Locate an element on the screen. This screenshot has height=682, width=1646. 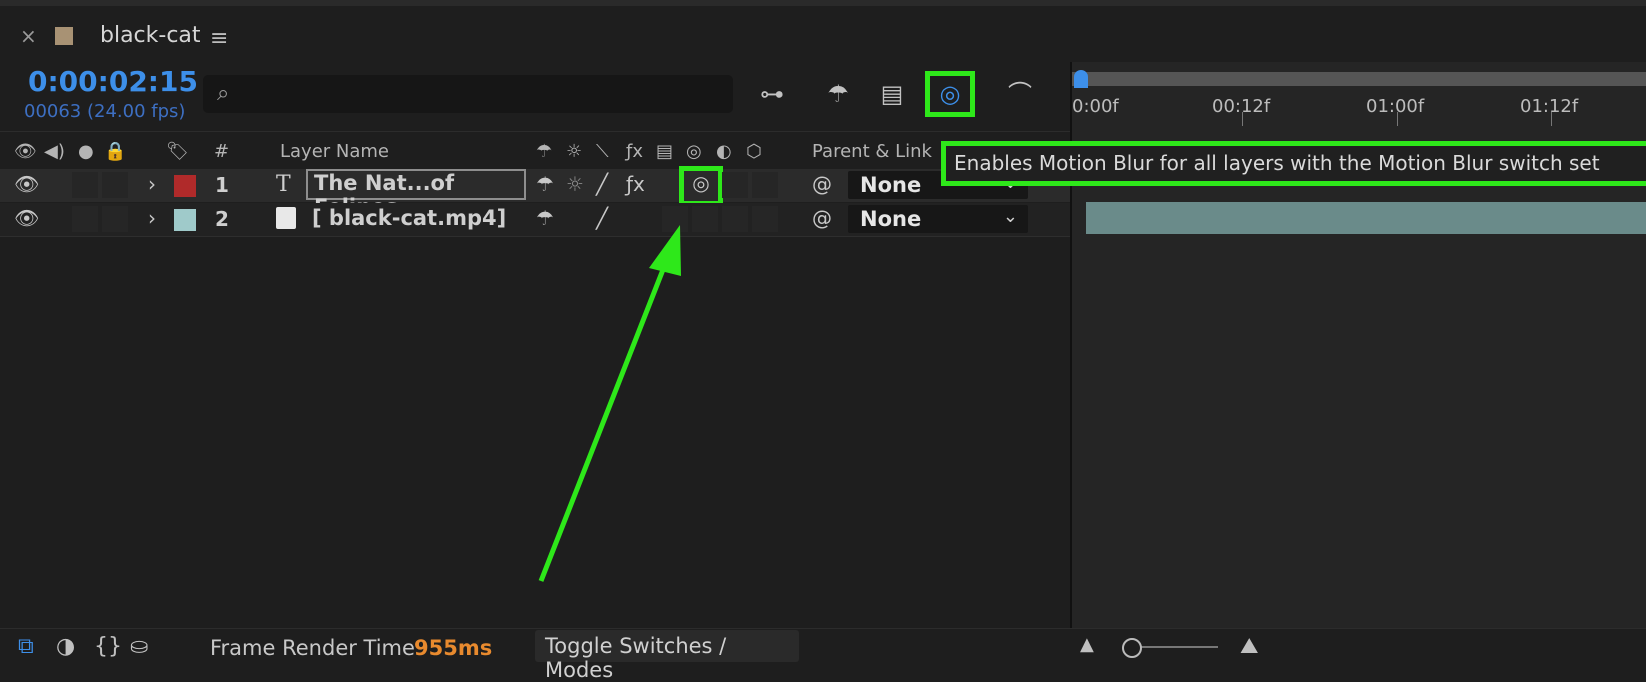
visibility-icon: 👁 is located at coordinates (25, 151).